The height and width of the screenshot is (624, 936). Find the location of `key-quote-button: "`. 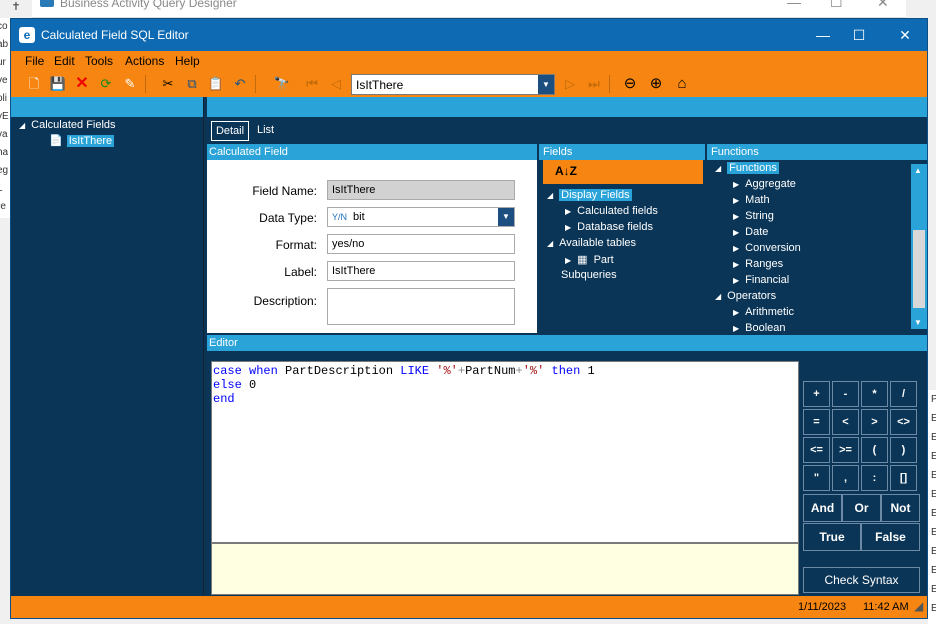

key-quote-button: " is located at coordinates (816, 478).